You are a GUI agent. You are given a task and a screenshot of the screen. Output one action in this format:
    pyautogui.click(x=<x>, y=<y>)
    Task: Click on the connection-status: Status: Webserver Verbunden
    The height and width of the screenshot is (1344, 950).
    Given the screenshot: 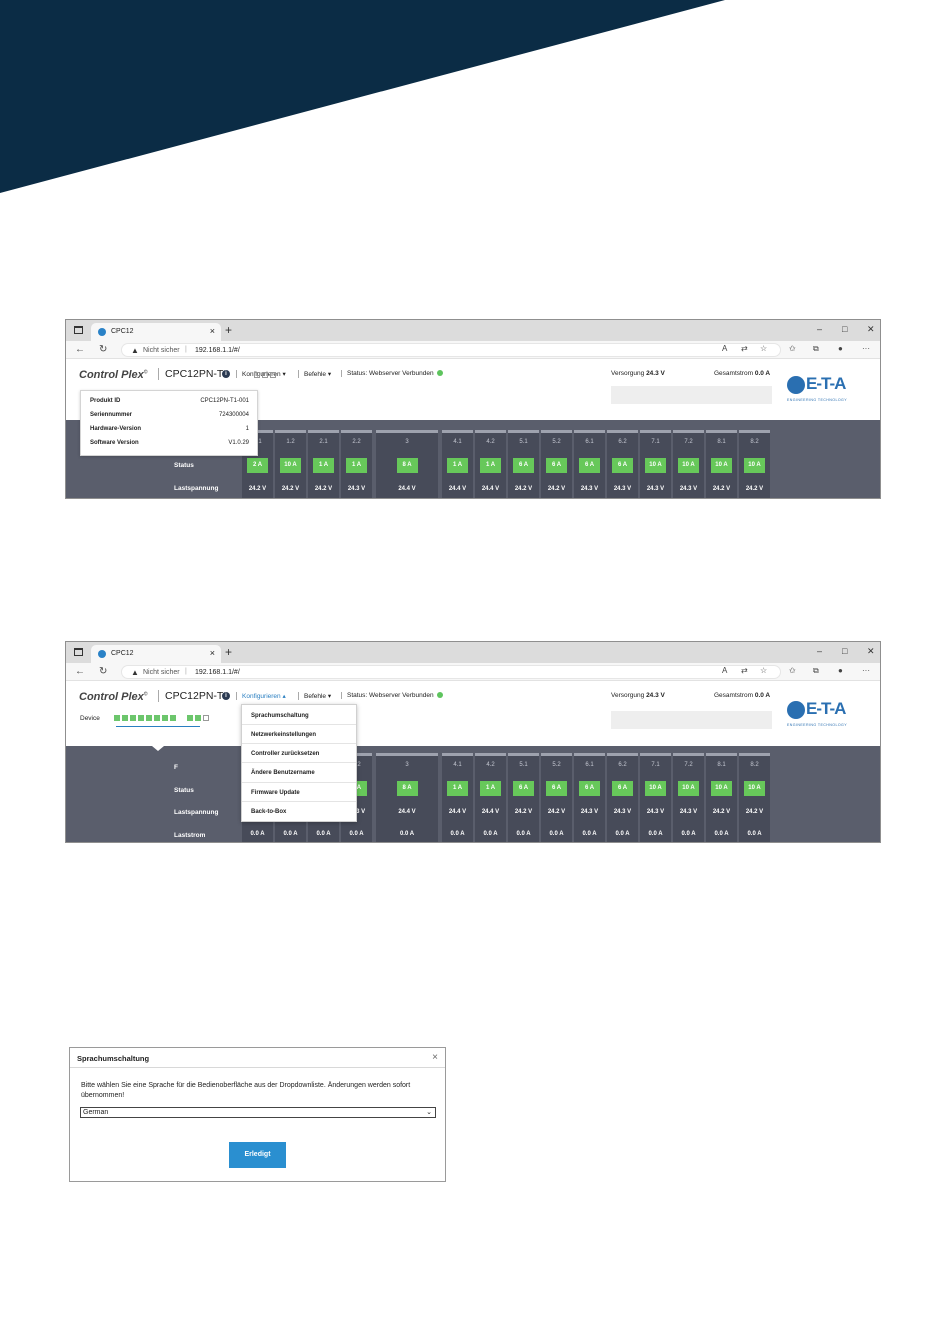 What is the action you would take?
    pyautogui.click(x=392, y=373)
    